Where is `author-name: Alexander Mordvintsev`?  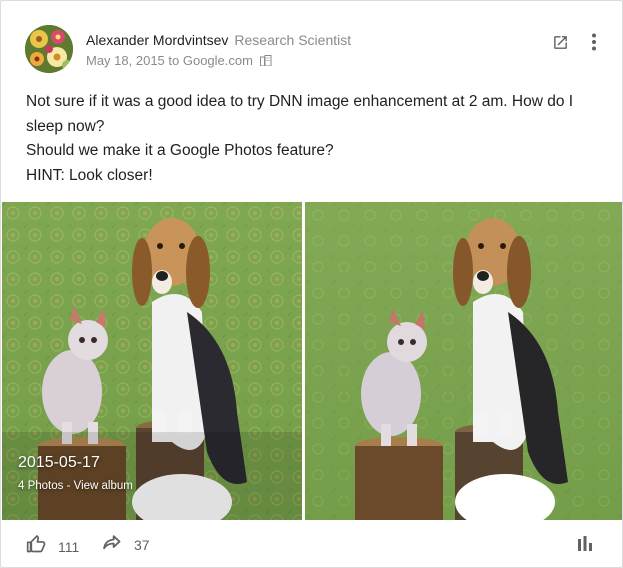 author-name: Alexander Mordvintsev is located at coordinates (157, 40).